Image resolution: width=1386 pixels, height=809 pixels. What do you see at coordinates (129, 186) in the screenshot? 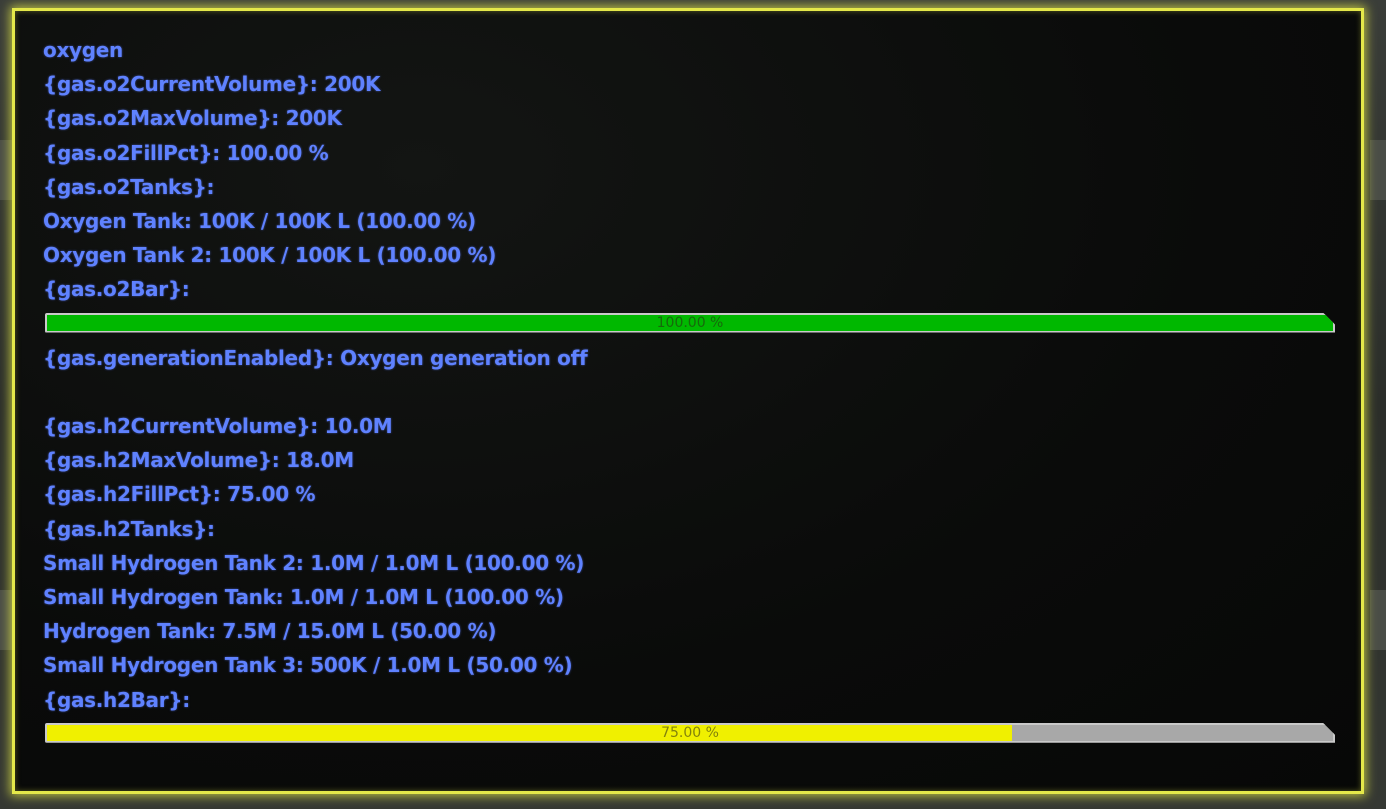
I see `o2-tanks-header: {gas.o2Tanks}:` at bounding box center [129, 186].